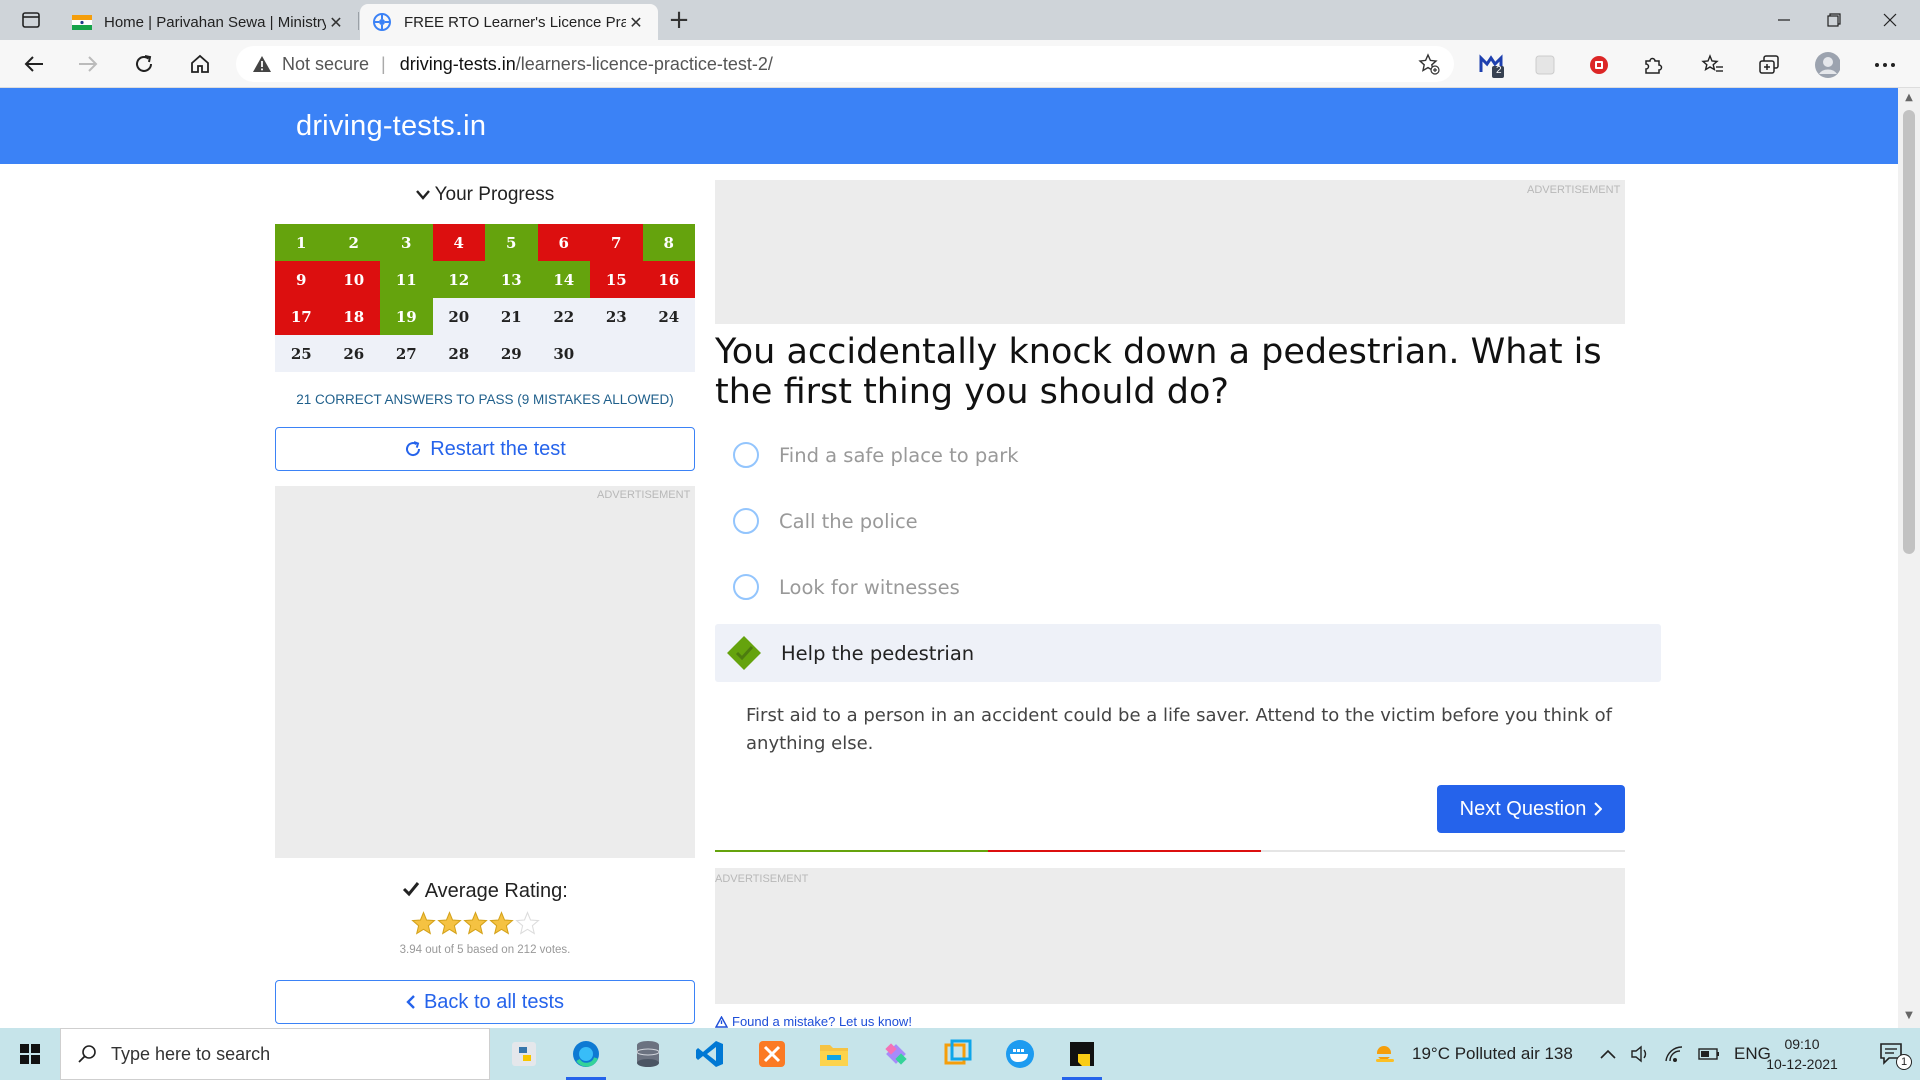 The height and width of the screenshot is (1080, 1920). Describe the element at coordinates (511, 316) in the screenshot. I see `progress-cell: 21` at that location.